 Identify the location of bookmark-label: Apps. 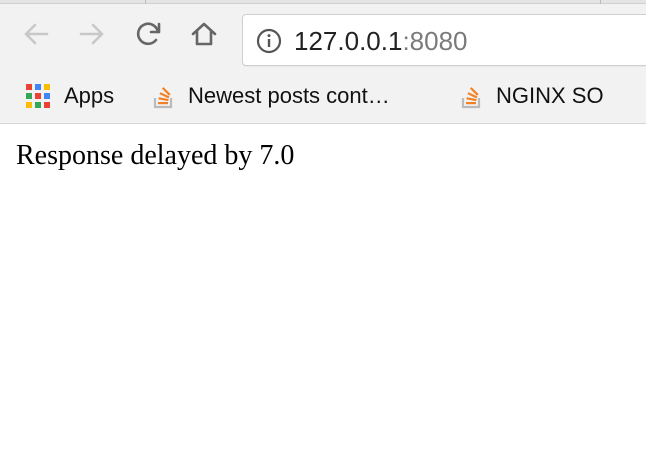
(89, 95).